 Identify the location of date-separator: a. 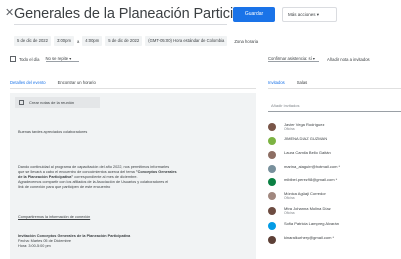
(78, 41).